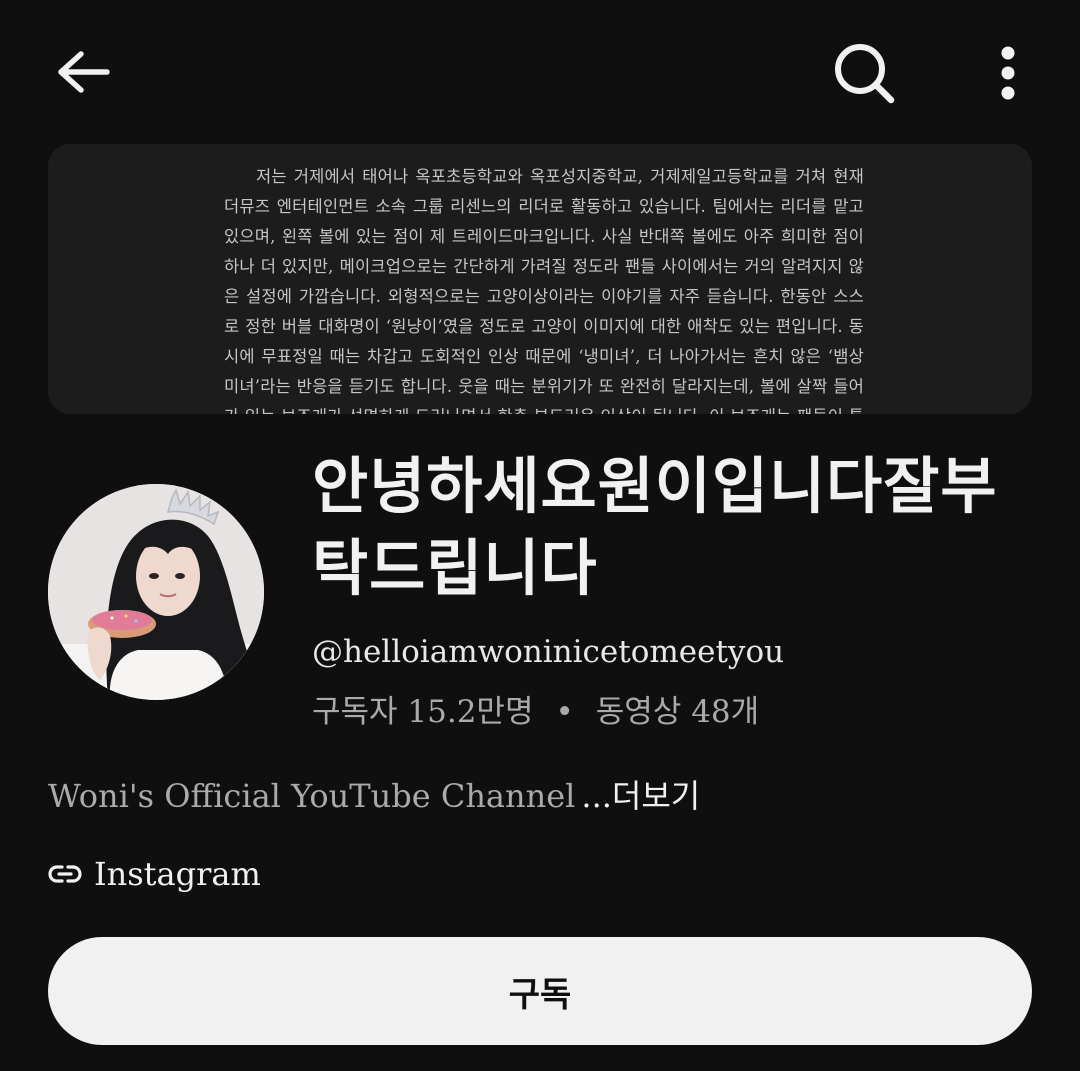 The image size is (1080, 1071). Describe the element at coordinates (540, 994) in the screenshot. I see `subscribe-label: 구독` at that location.